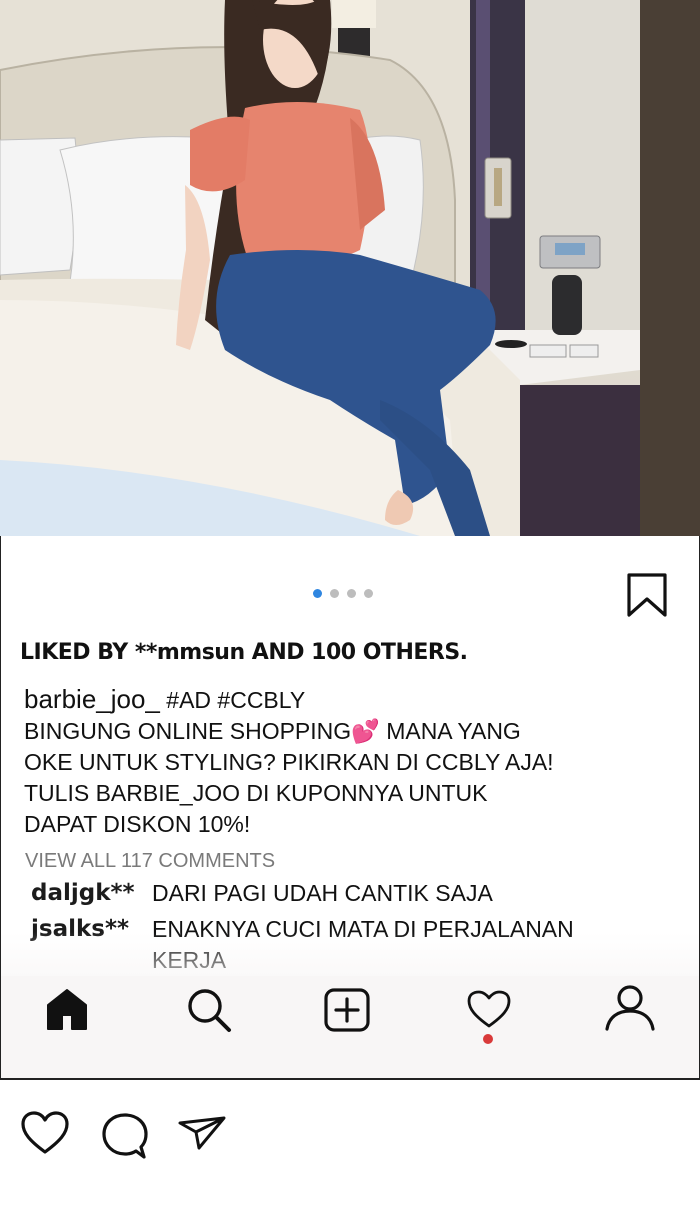 The width and height of the screenshot is (700, 1220). Describe the element at coordinates (244, 652) in the screenshot. I see `likes-summary: LIKED BY **mmsun AND 100 OTHERS.` at that location.